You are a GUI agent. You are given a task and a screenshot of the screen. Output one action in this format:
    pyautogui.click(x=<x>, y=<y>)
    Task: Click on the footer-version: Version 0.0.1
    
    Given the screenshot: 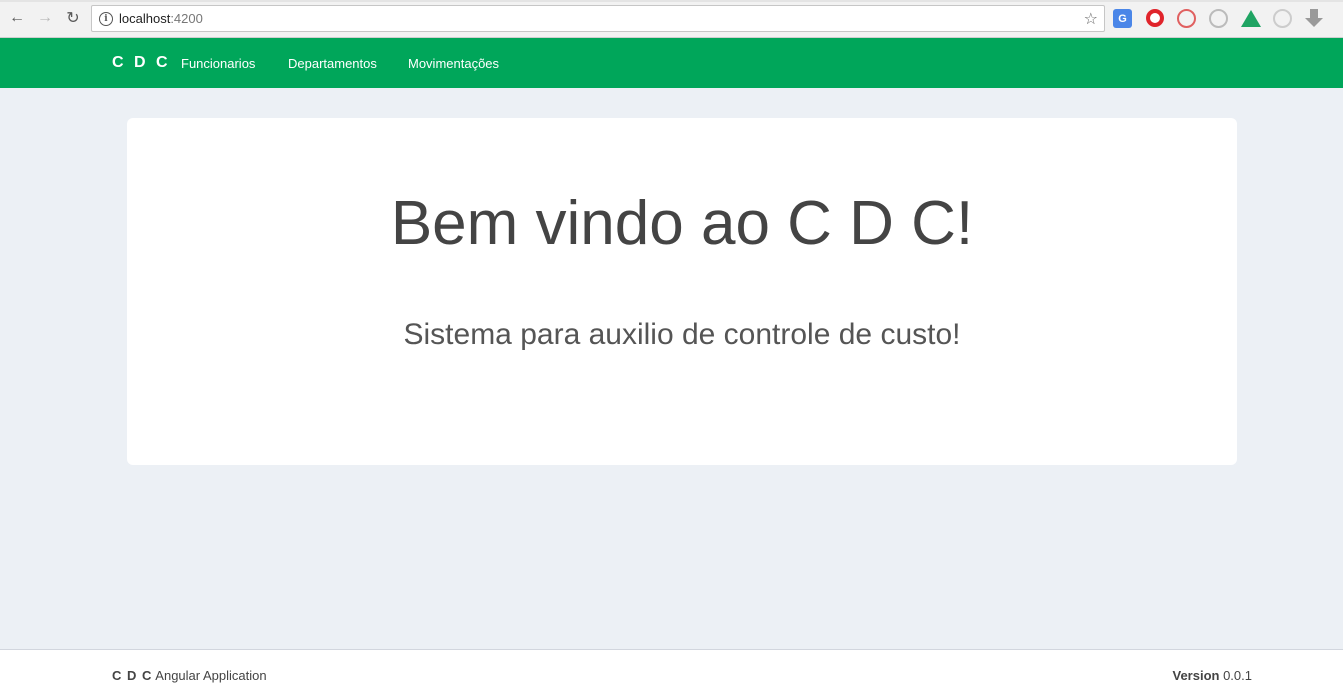 What is the action you would take?
    pyautogui.click(x=1212, y=675)
    